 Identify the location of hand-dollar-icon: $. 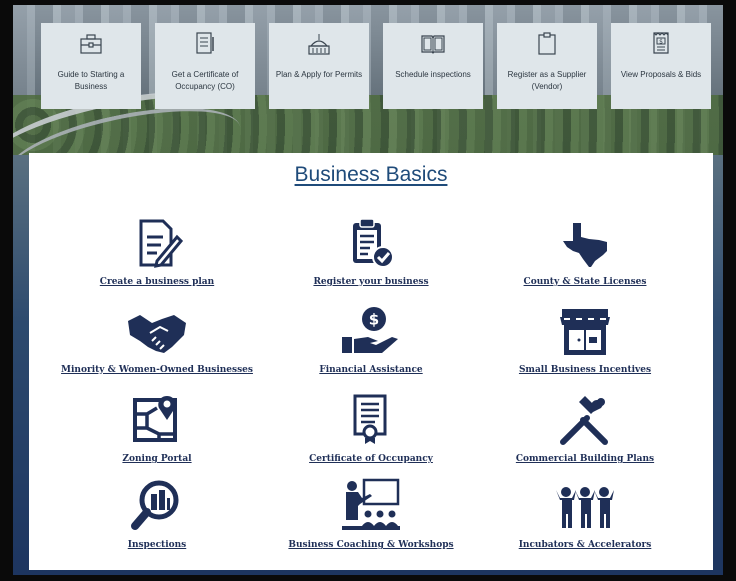
(370, 330).